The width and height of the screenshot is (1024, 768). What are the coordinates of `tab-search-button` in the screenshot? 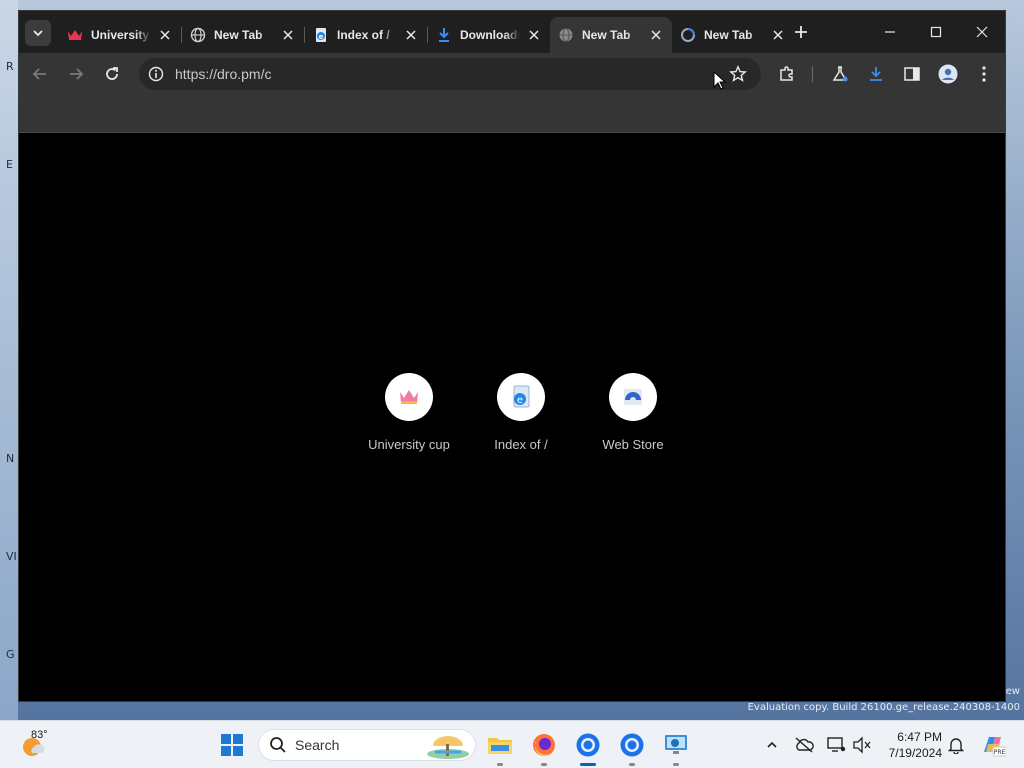 It's located at (38, 33).